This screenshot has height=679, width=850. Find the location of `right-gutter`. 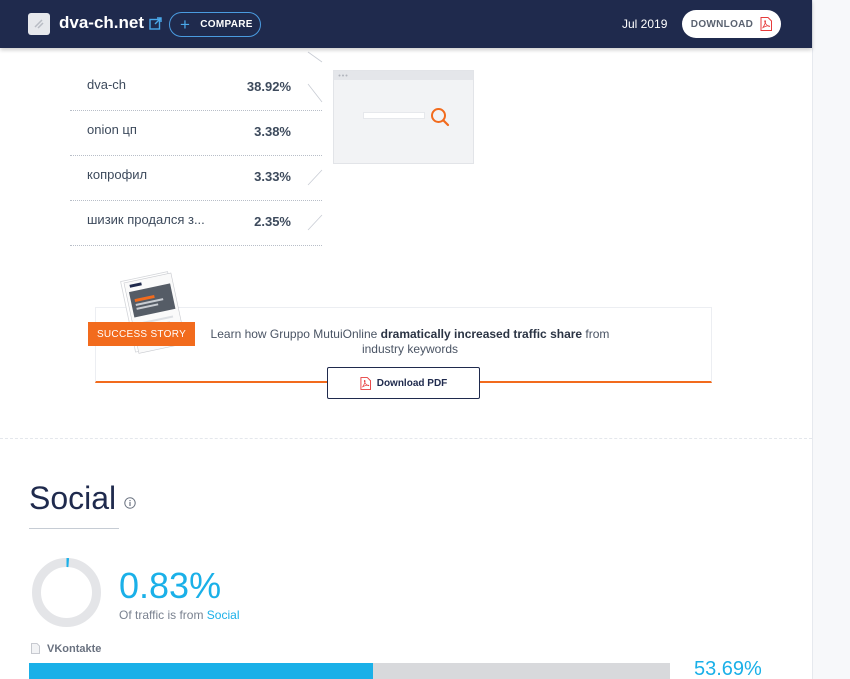

right-gutter is located at coordinates (831, 339).